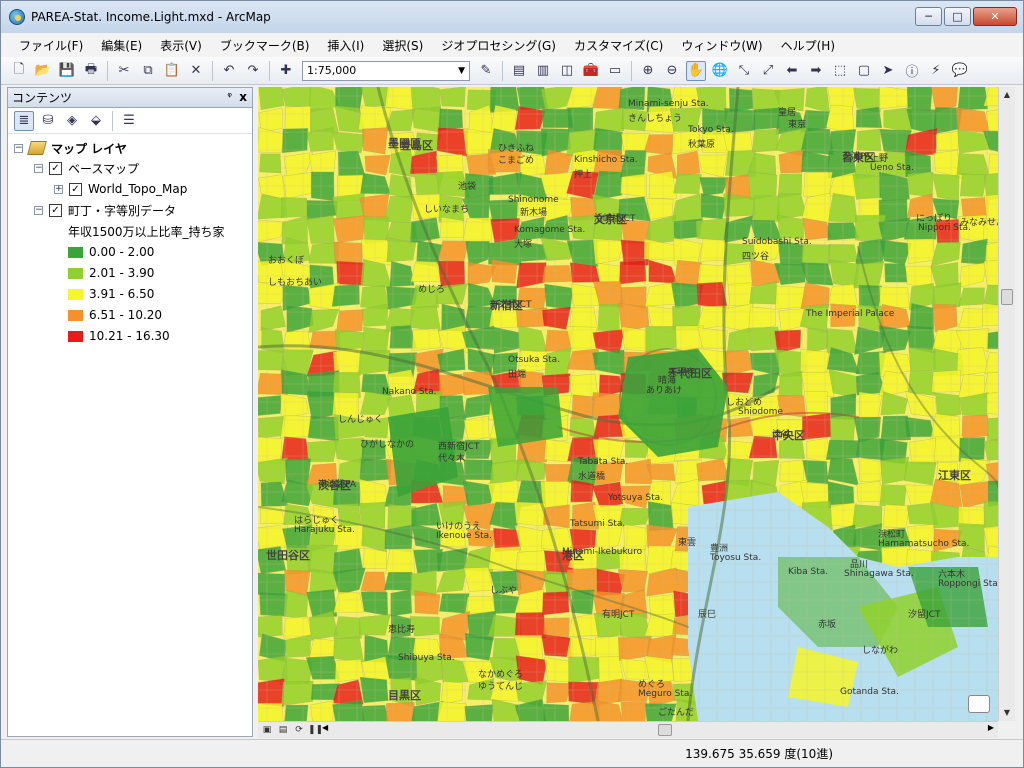  I want to click on legend-item: 6.51 - 10.20, so click(115, 315).